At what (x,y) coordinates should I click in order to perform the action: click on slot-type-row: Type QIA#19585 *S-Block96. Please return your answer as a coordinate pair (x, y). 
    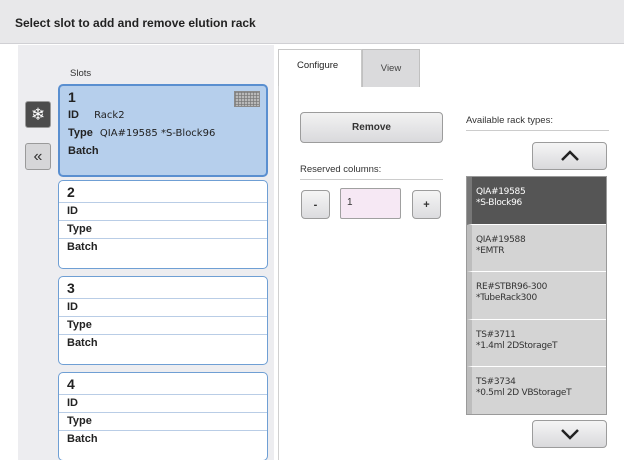
    Looking at the image, I should click on (163, 134).